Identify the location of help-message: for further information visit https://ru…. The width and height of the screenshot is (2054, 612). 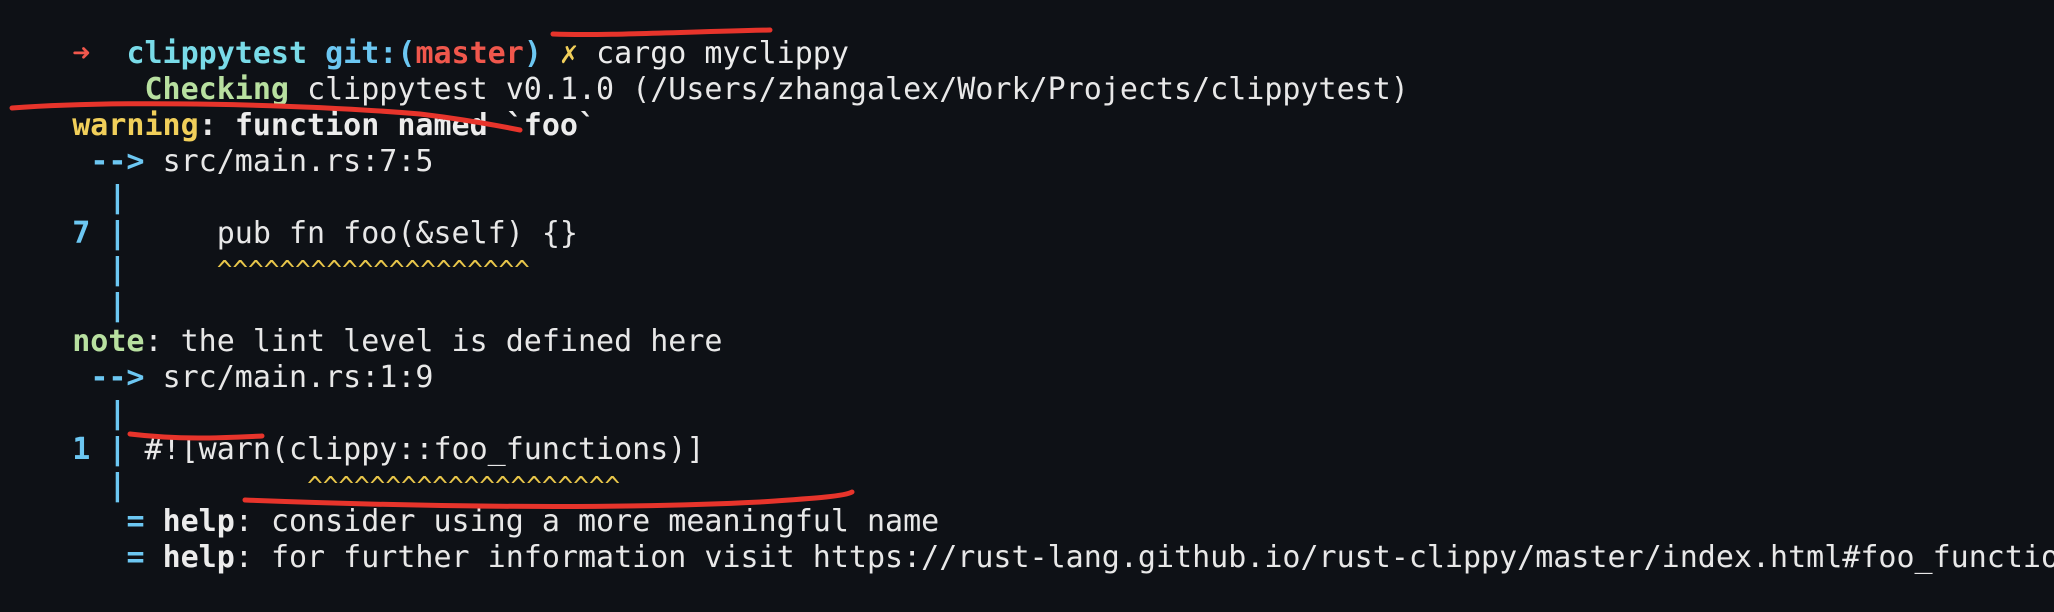
(1162, 557).